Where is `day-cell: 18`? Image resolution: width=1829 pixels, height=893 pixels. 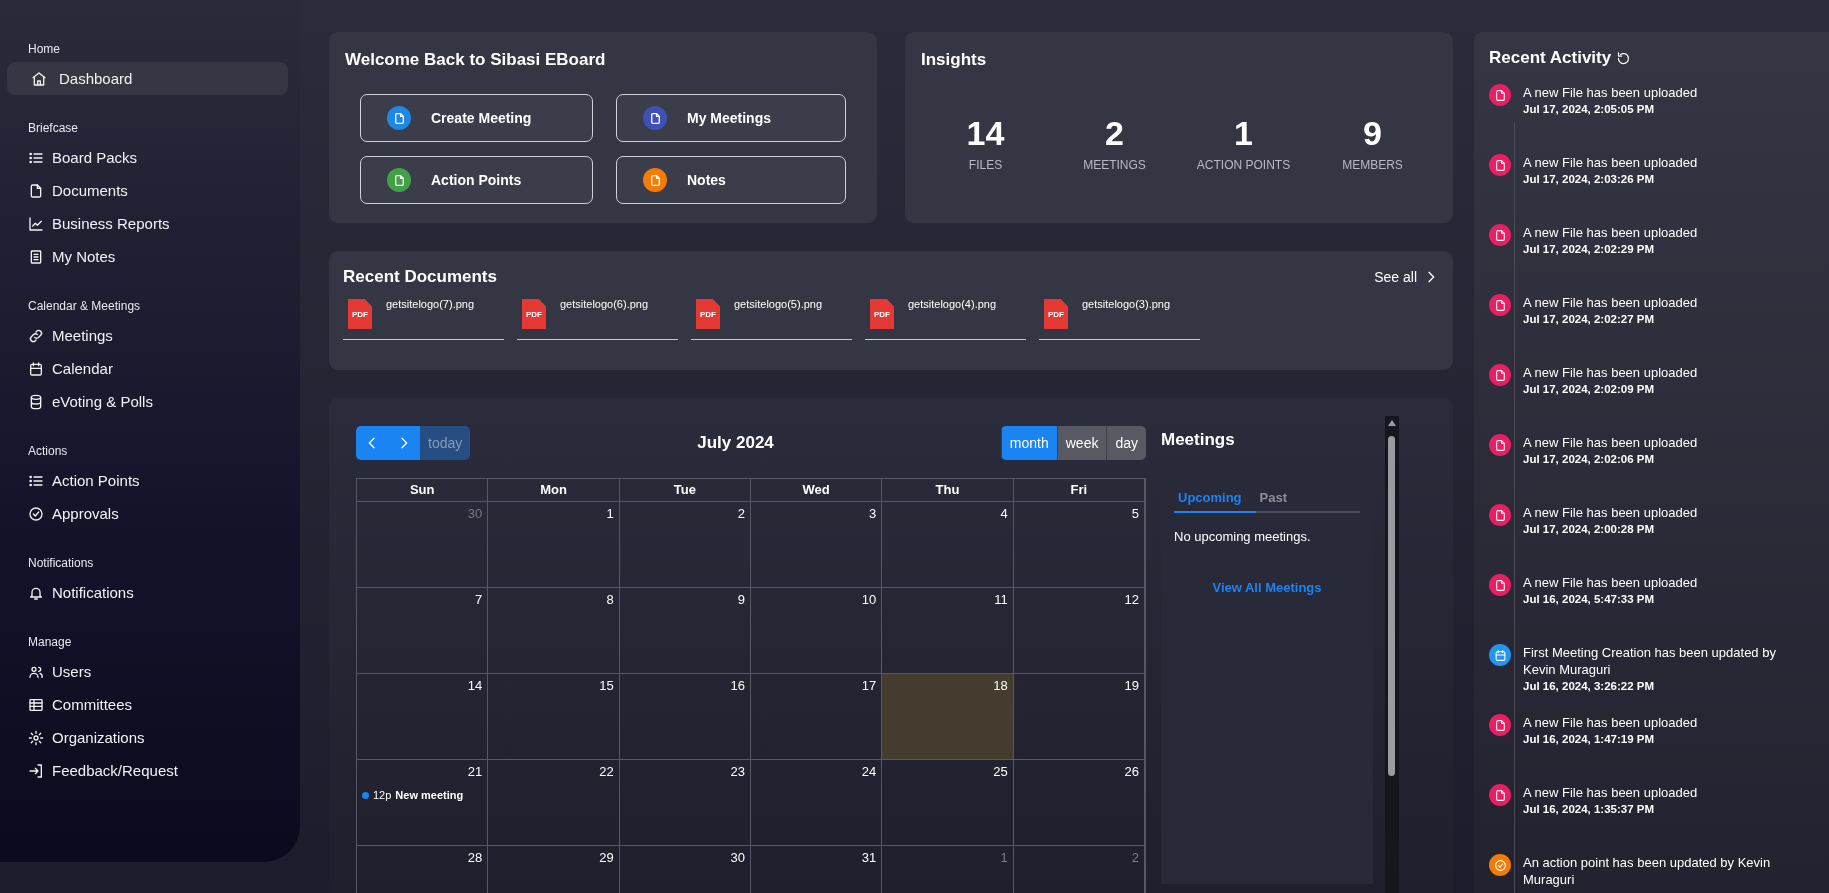
day-cell: 18 is located at coordinates (948, 717).